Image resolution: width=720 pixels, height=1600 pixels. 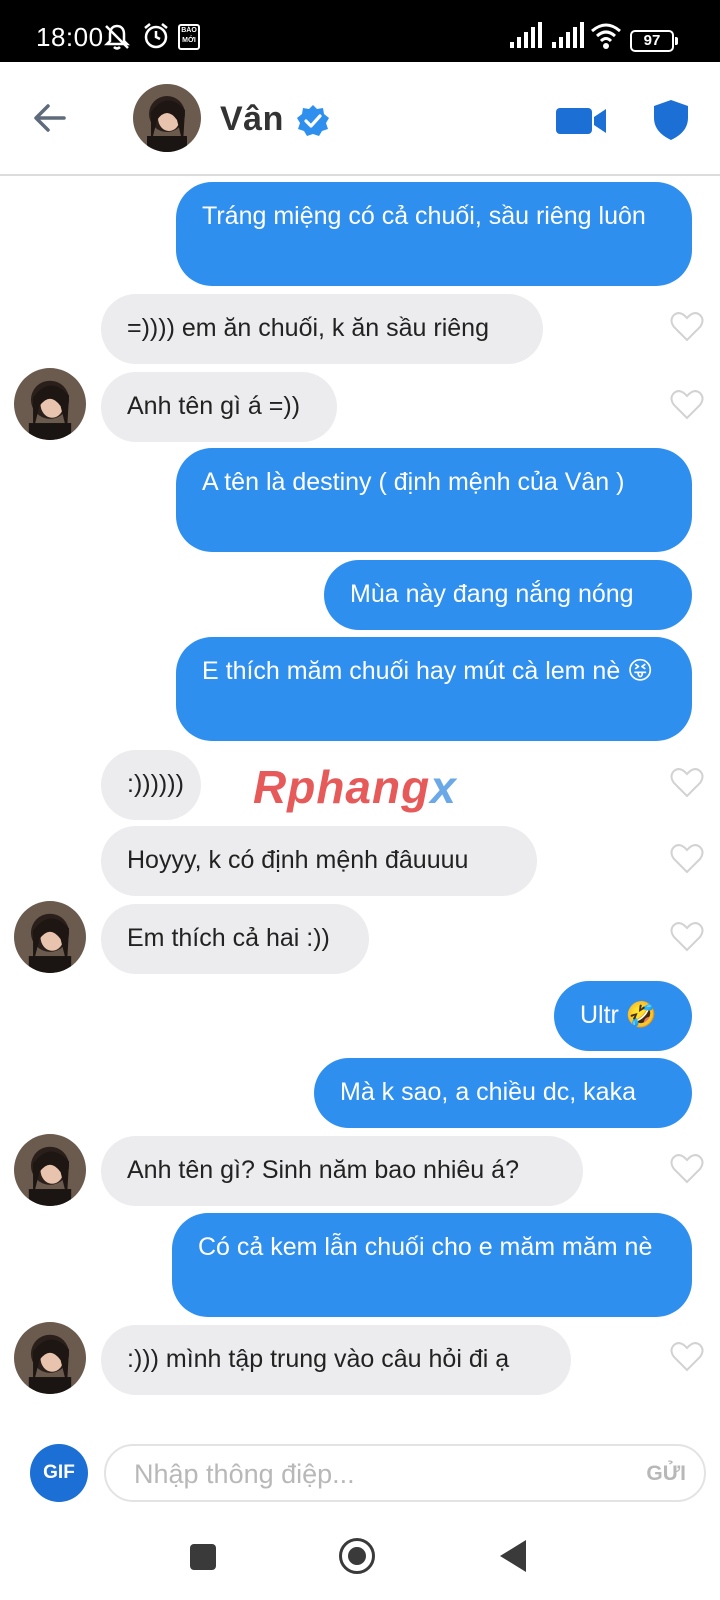 What do you see at coordinates (219, 407) in the screenshot?
I see `message-received: Anh tên gì á =))` at bounding box center [219, 407].